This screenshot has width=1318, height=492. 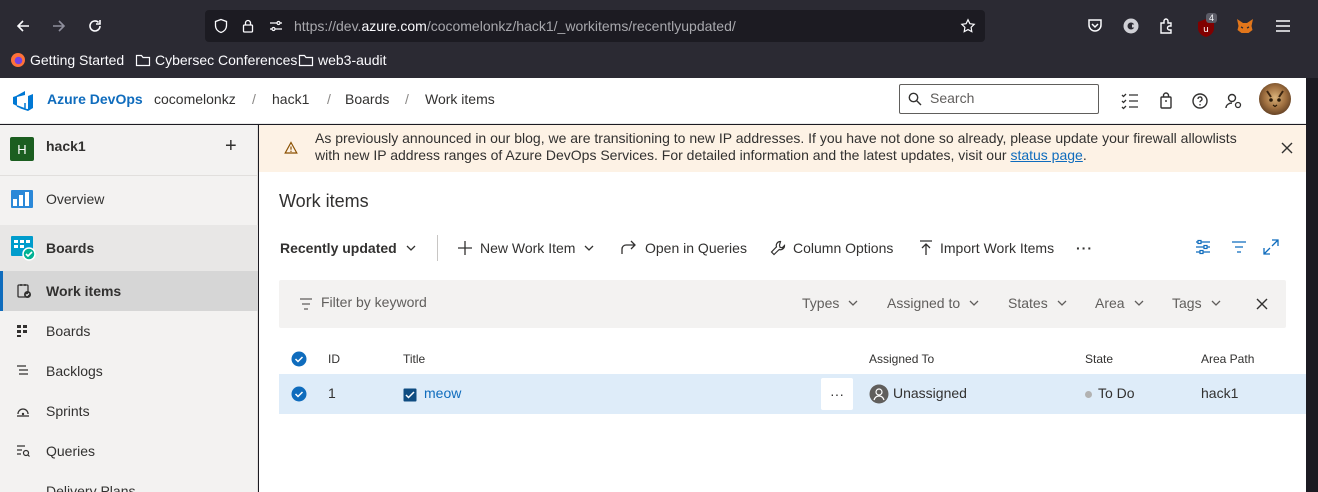 I want to click on task-list-icon, so click(x=1130, y=101).